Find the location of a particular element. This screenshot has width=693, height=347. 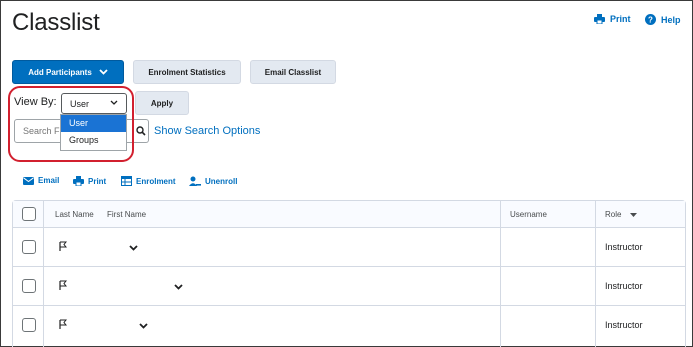

enrolment-action-label: Enrolment is located at coordinates (156, 181).